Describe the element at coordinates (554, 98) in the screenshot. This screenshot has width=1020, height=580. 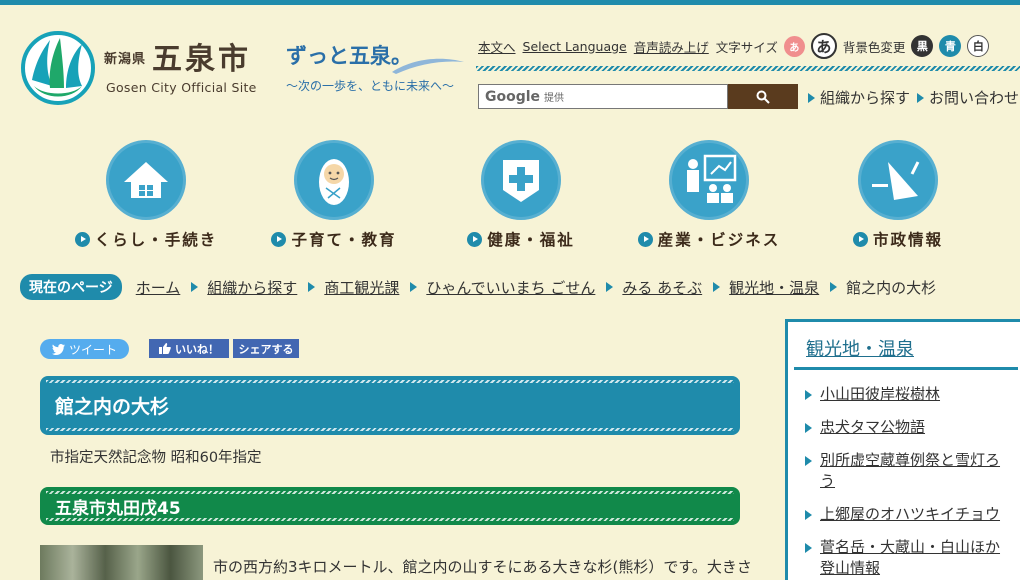
I see `search-provided-label: 提供` at that location.